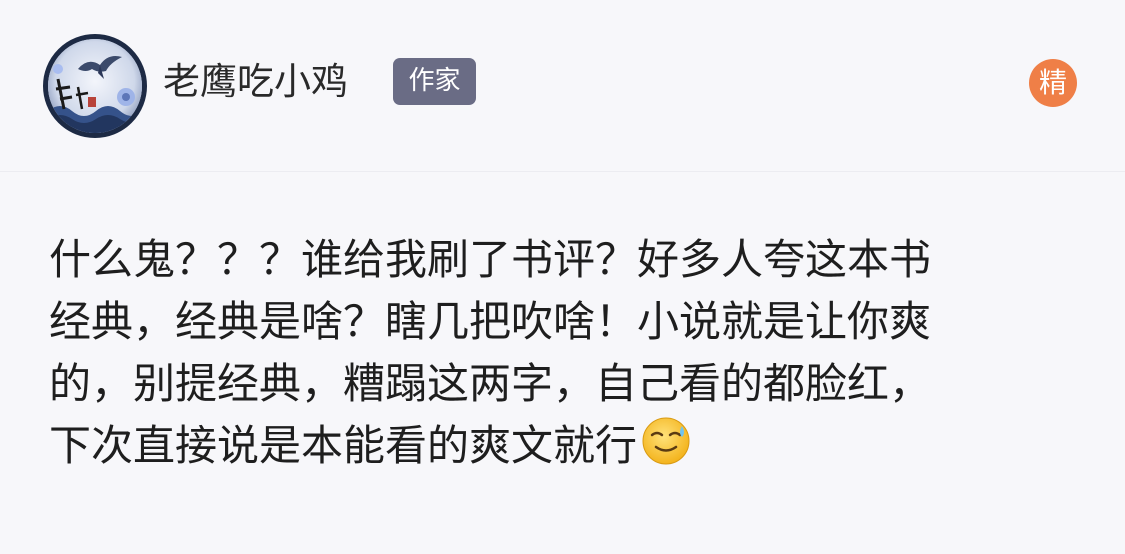 The width and height of the screenshot is (1125, 554). I want to click on author-avatar, so click(95, 86).